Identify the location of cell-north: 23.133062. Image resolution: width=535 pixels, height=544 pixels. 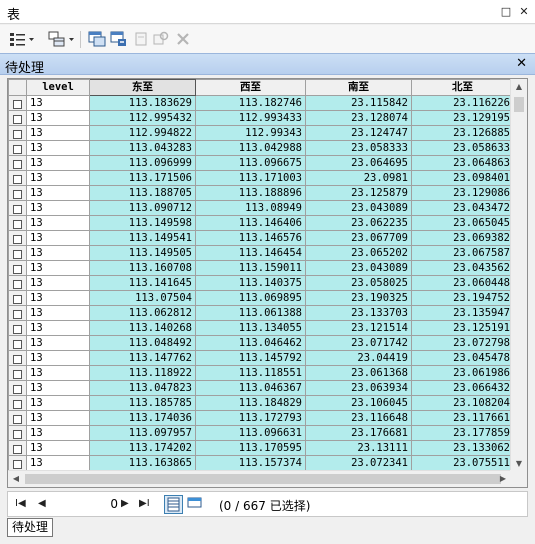
(462, 448).